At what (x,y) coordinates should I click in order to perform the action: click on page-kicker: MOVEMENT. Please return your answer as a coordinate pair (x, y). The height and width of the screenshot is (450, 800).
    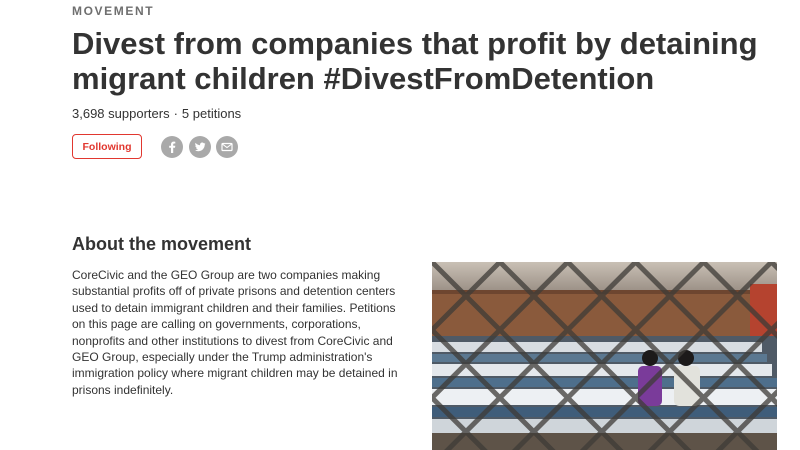
    Looking at the image, I should click on (113, 11).